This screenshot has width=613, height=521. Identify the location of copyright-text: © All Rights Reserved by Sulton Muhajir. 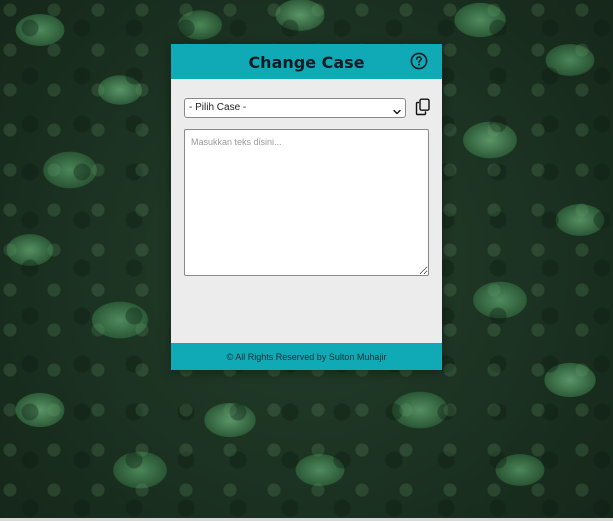
(306, 357).